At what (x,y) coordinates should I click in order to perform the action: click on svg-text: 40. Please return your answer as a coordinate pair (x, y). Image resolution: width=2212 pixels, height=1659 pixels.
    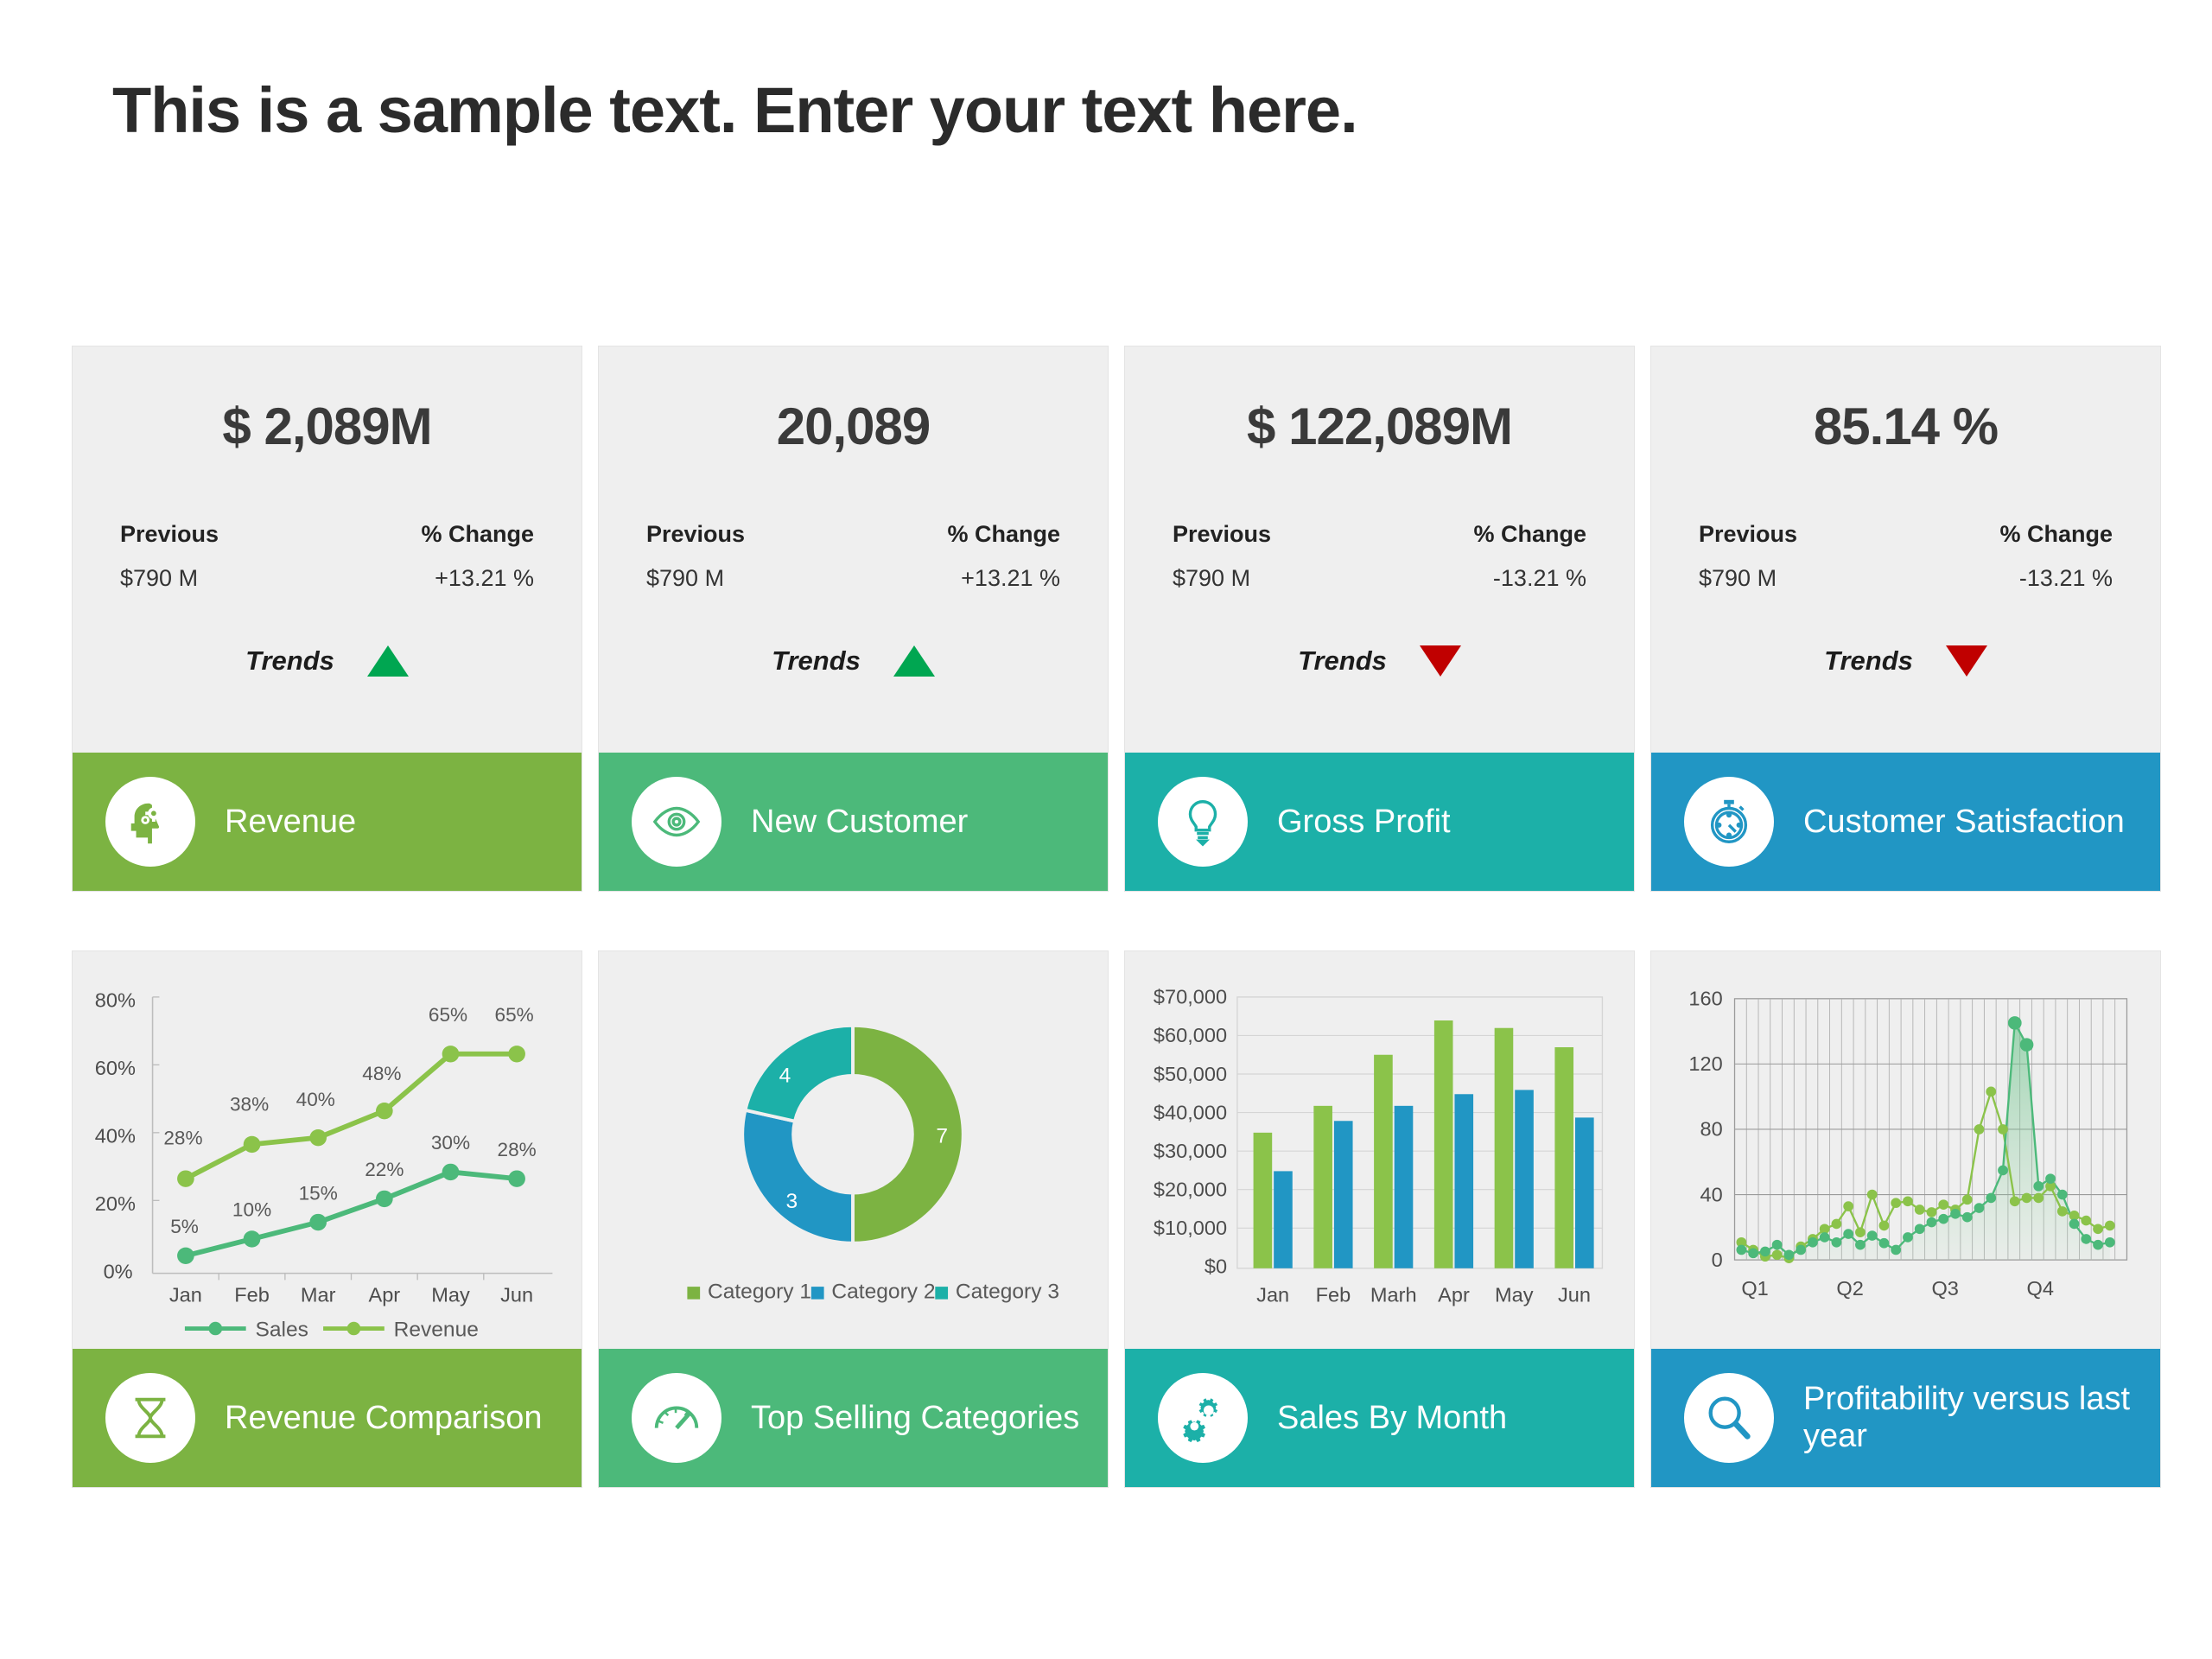
    Looking at the image, I should click on (1711, 1194).